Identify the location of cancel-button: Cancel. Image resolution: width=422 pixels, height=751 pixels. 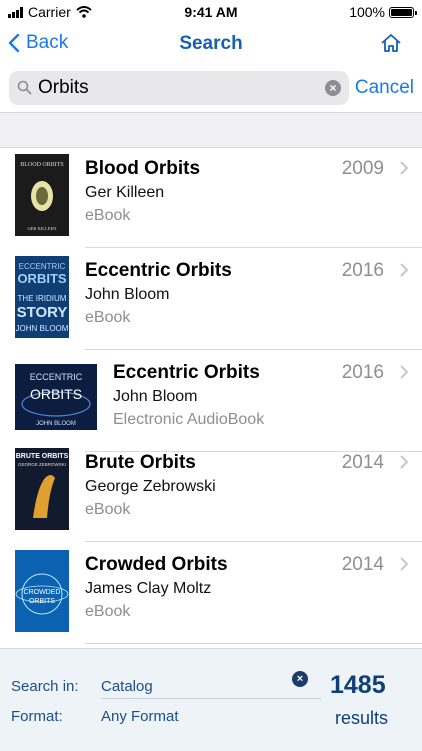
(384, 88).